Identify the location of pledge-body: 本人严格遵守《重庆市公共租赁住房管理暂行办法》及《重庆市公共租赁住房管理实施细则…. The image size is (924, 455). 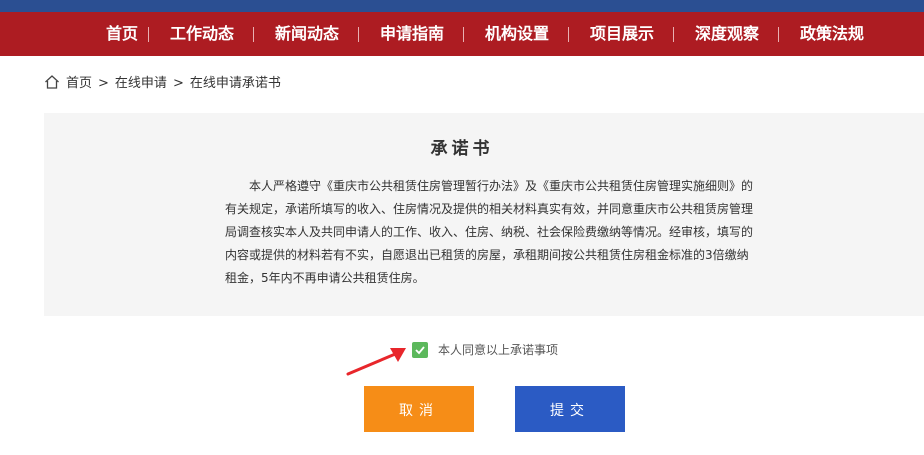
(489, 232).